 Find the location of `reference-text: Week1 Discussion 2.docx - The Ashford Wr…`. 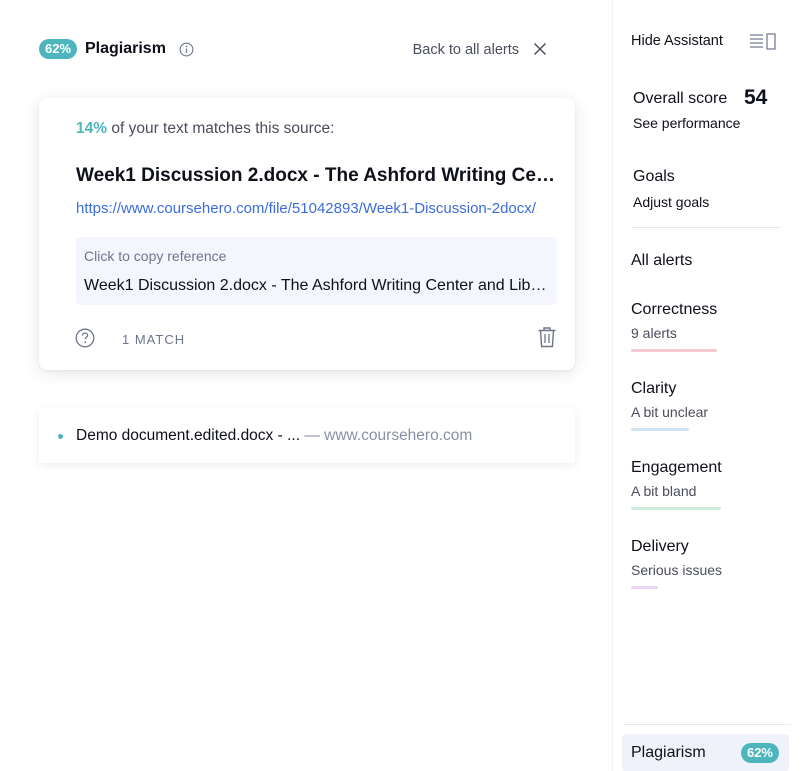

reference-text: Week1 Discussion 2.docx - The Ashford Wr… is located at coordinates (316, 285).